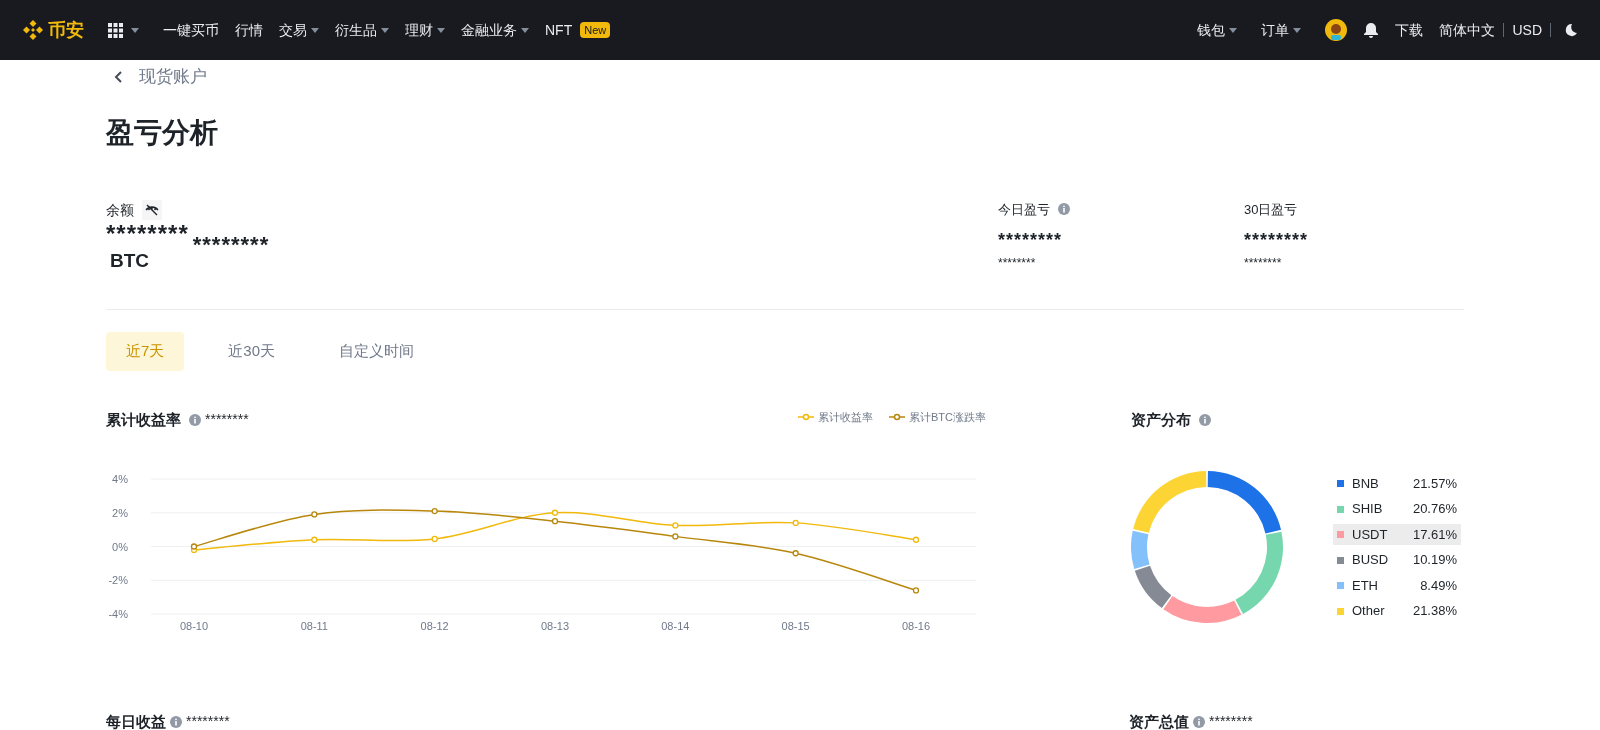 The image size is (1600, 730). Describe the element at coordinates (1024, 209) in the screenshot. I see `stat-label: 今日盈亏` at that location.